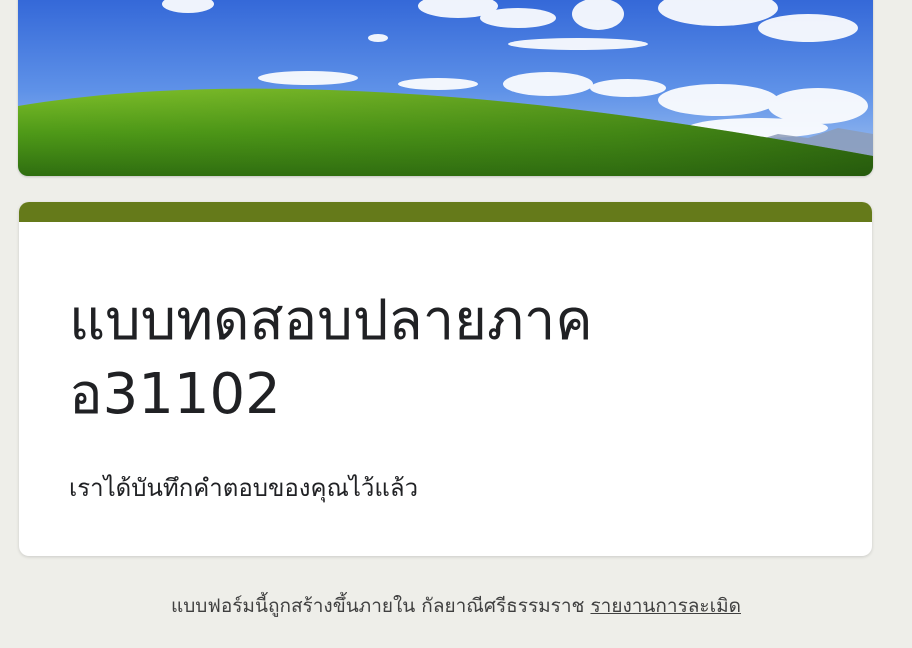 This screenshot has height=648, width=912. What do you see at coordinates (331, 357) in the screenshot?
I see `form-title: แบบทดสอบปลายภาค อ31102` at bounding box center [331, 357].